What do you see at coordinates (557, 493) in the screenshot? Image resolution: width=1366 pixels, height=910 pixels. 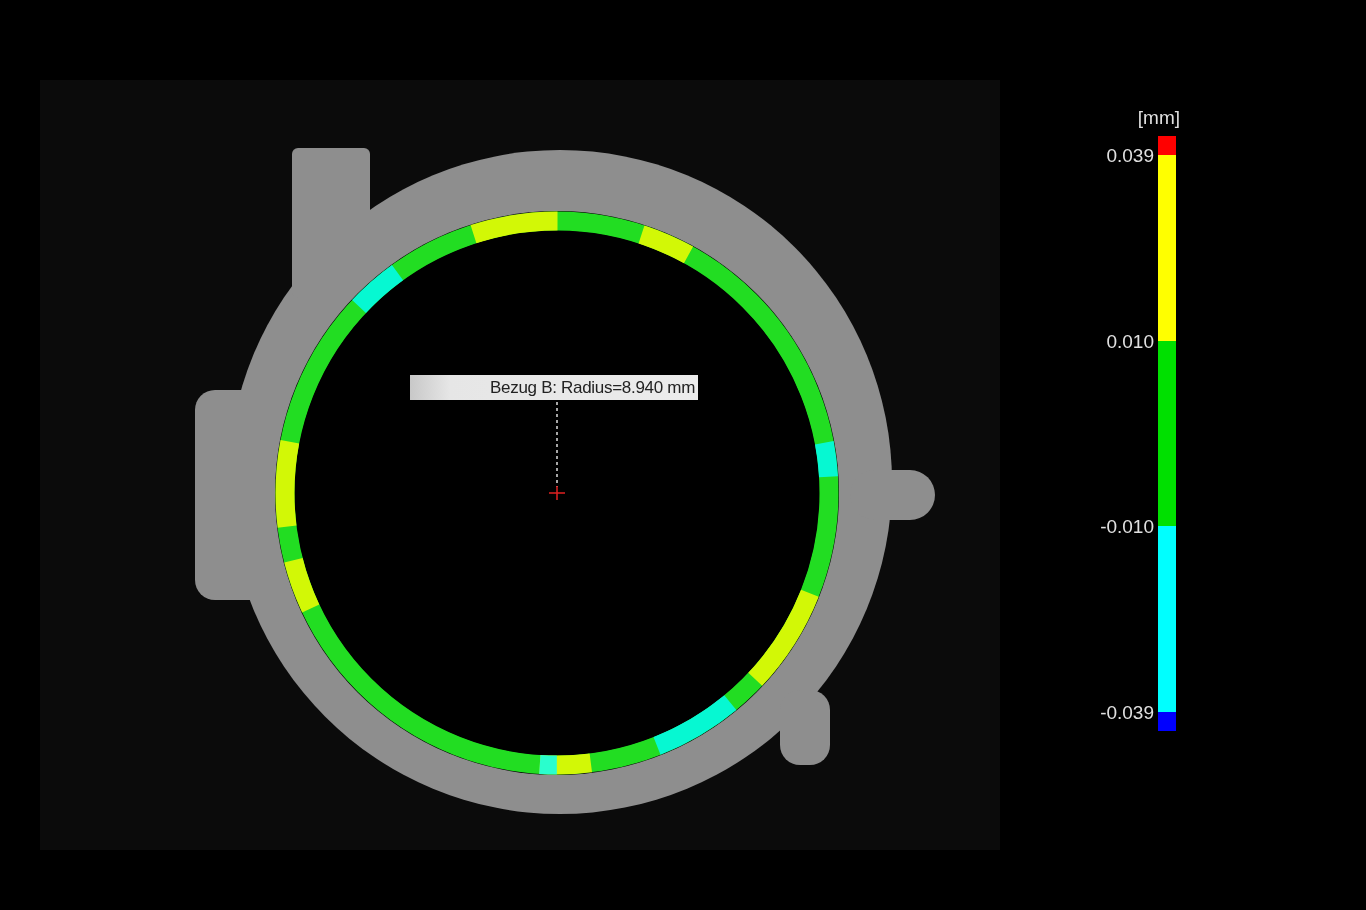 I see `center-cross-icon` at bounding box center [557, 493].